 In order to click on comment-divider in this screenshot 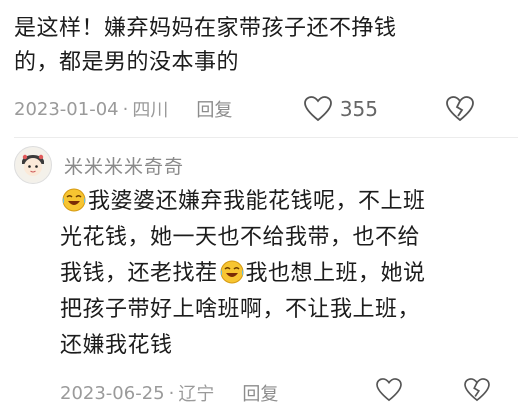, I will do `click(266, 137)`.